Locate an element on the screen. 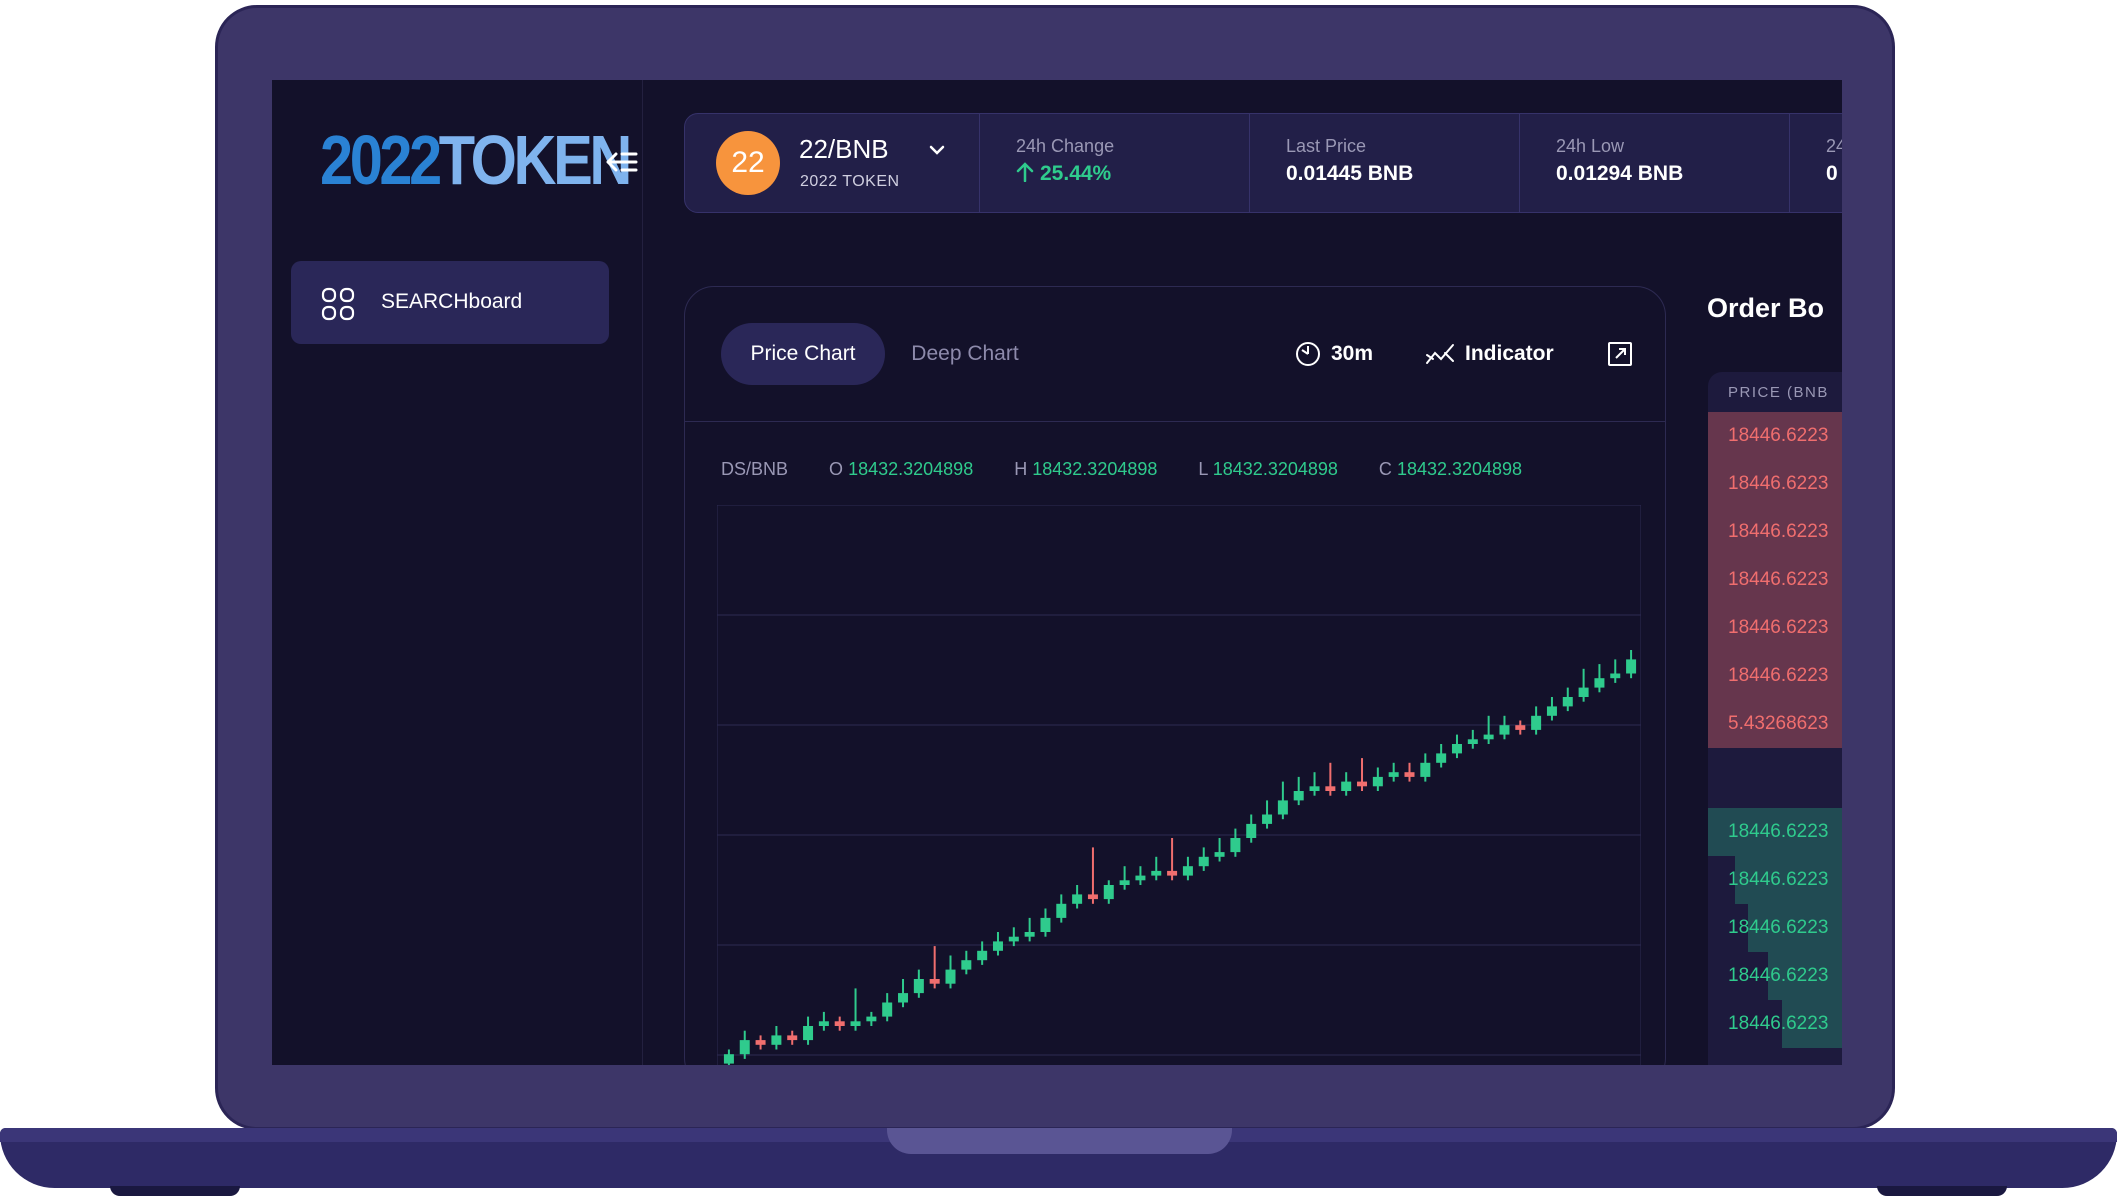  ohlc-open: 18432.3204898 is located at coordinates (911, 469).